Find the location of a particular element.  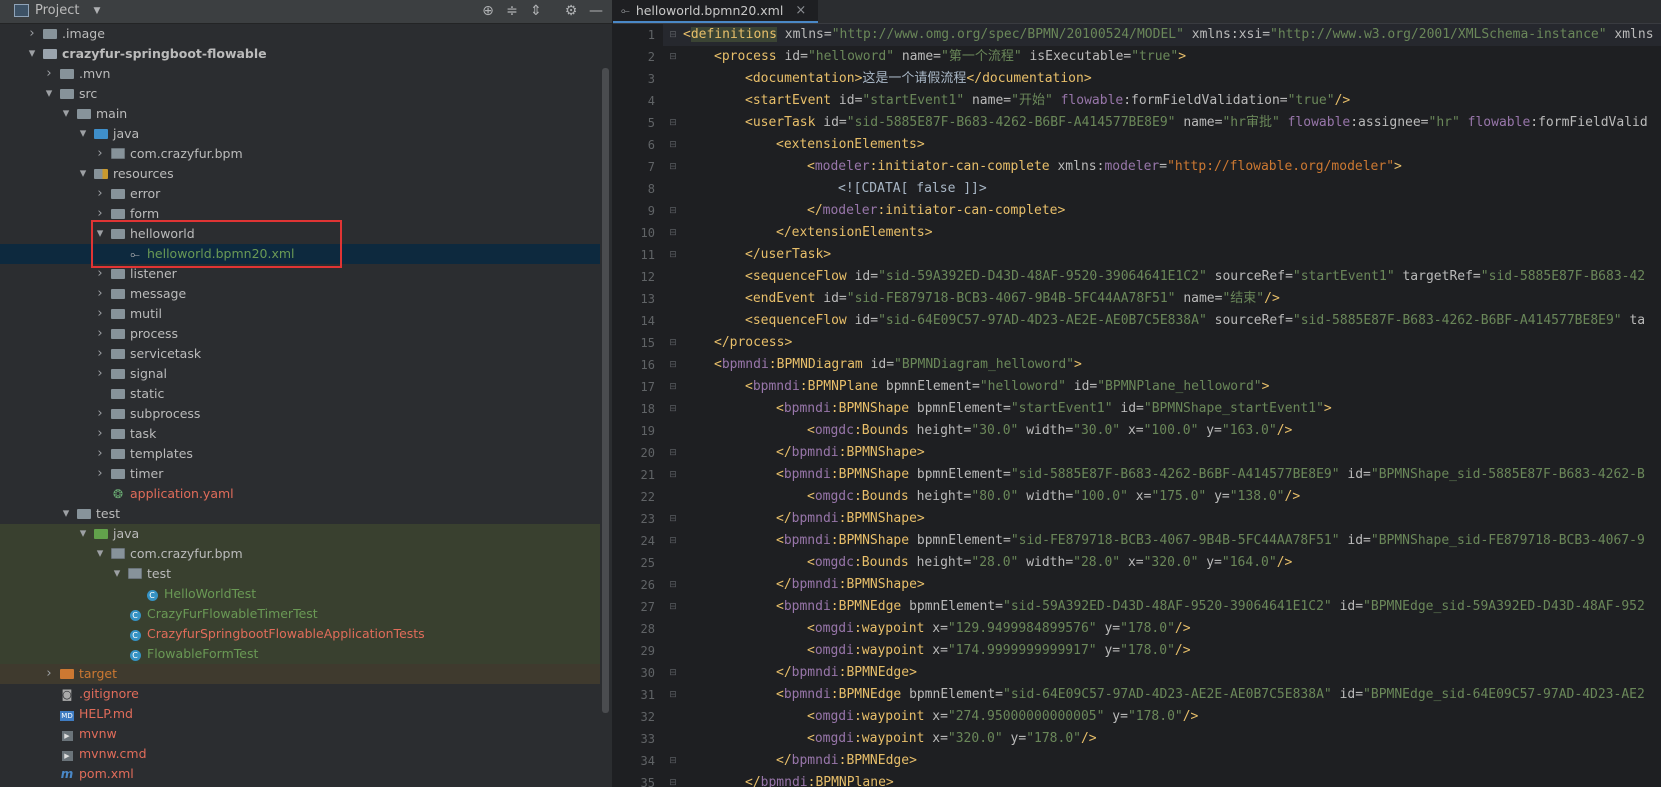

hide-icon: — is located at coordinates (596, 11).